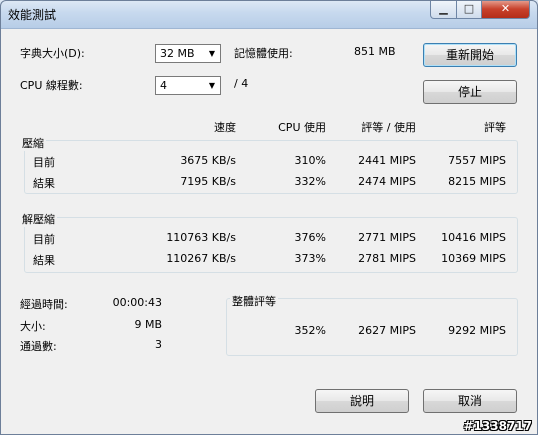 The image size is (538, 435). What do you see at coordinates (263, 53) in the screenshot?
I see `memory-usage-label: 記憶體使用:` at bounding box center [263, 53].